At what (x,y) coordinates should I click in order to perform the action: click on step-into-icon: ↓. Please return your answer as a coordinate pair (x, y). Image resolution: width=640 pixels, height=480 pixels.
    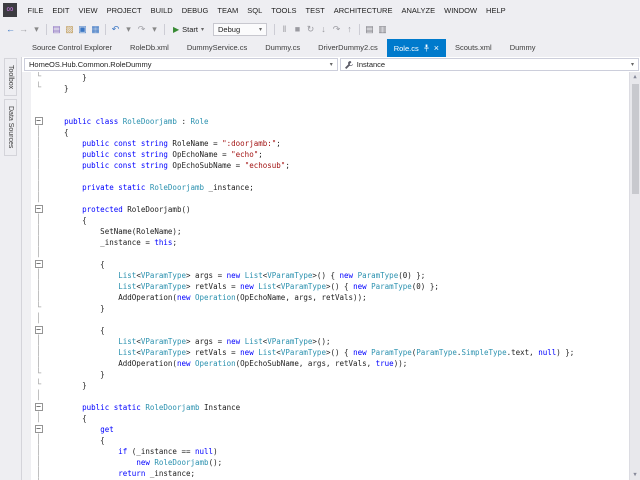
    Looking at the image, I should click on (323, 29).